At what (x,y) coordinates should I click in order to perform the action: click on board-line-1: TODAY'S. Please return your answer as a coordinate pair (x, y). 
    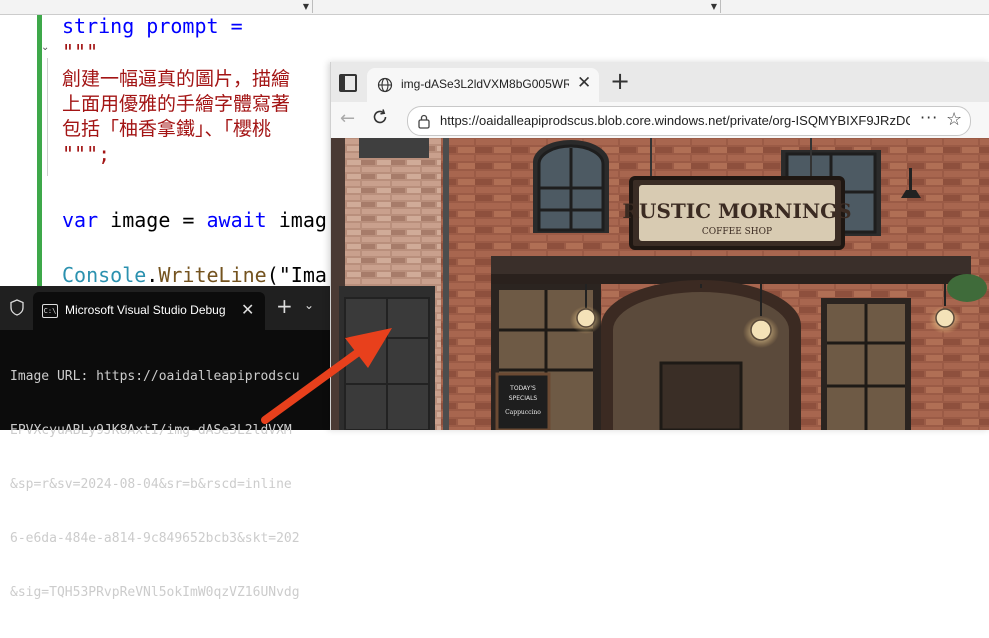
    Looking at the image, I should click on (522, 388).